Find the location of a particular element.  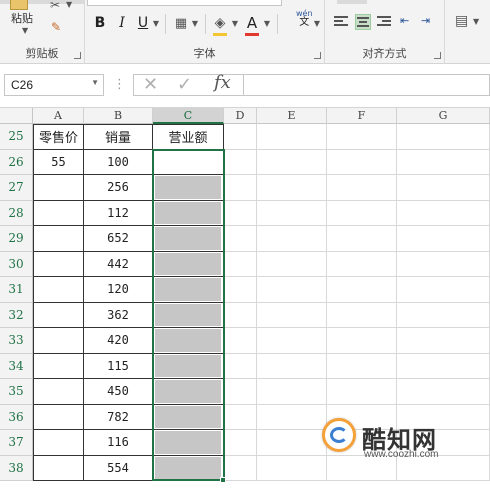

cell-g25 is located at coordinates (443, 137).